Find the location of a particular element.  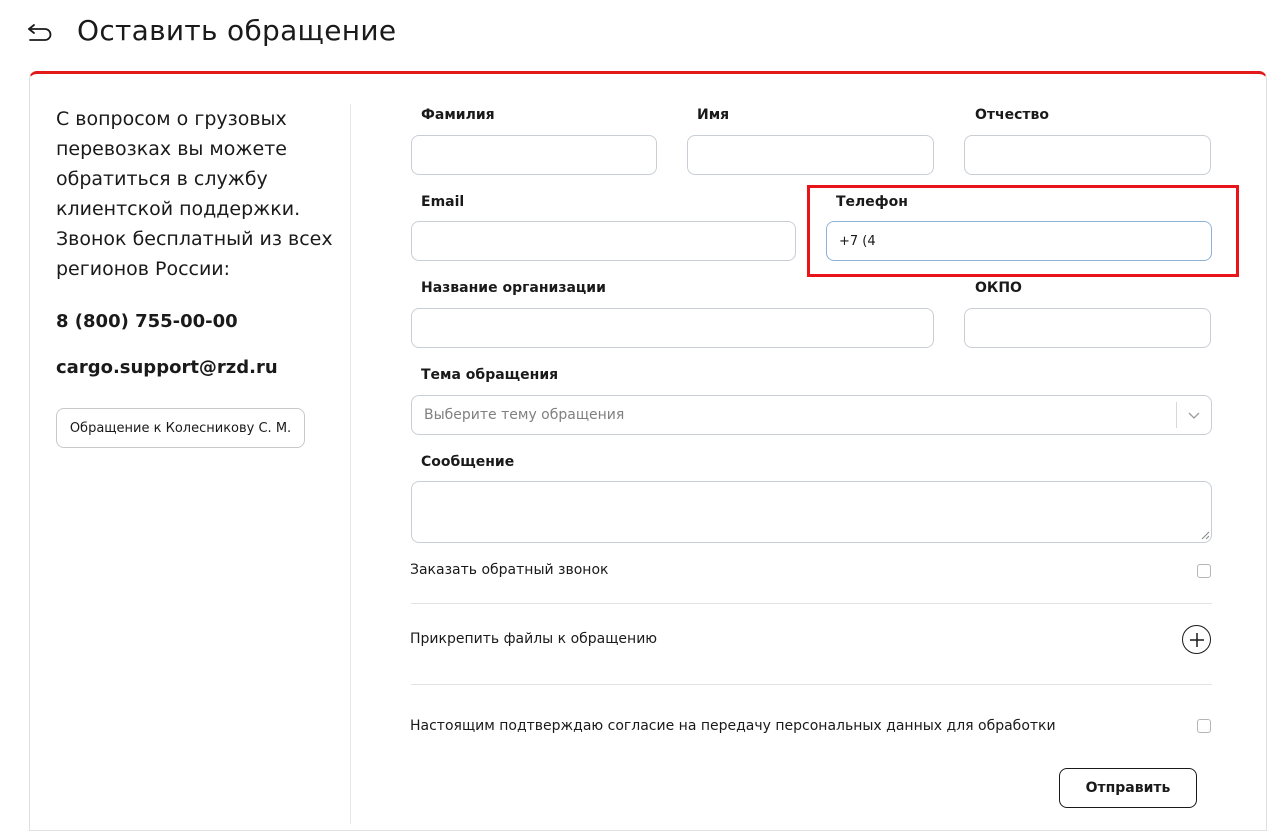

patronymic-label: Отчество is located at coordinates (1012, 115).